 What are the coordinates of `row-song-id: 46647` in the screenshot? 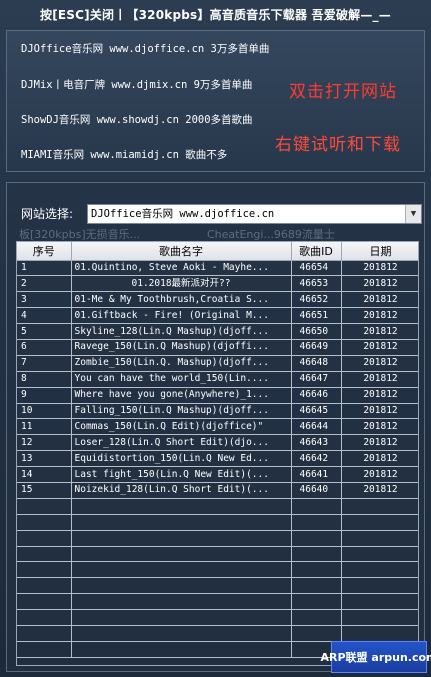 It's located at (316, 379).